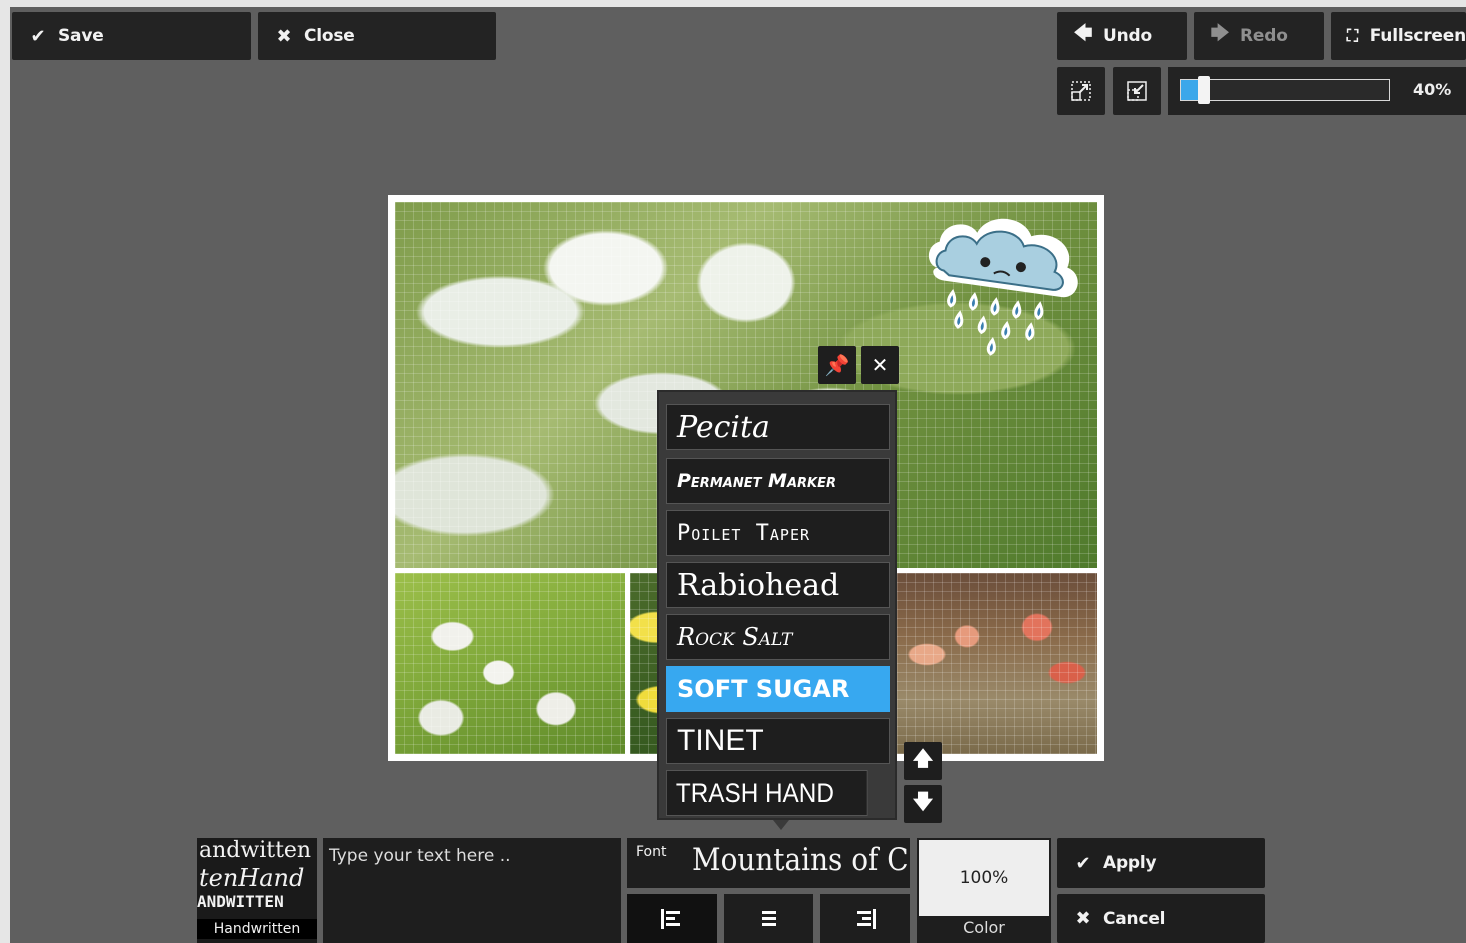  I want to click on arrow-right-icon: 🡆, so click(1220, 33).